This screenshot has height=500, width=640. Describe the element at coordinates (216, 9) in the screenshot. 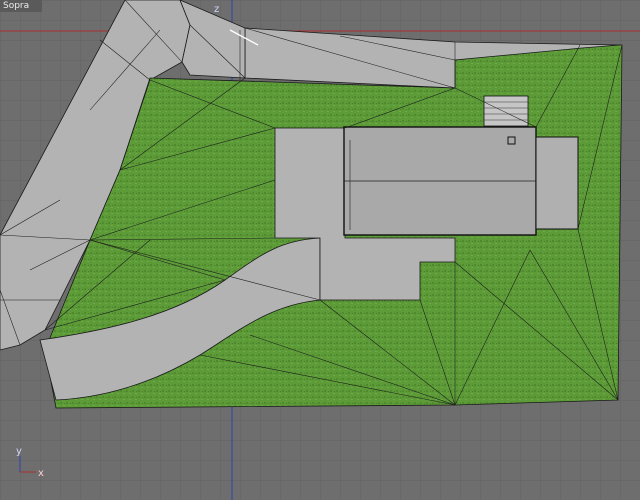

I see `axis-label-z: z` at that location.